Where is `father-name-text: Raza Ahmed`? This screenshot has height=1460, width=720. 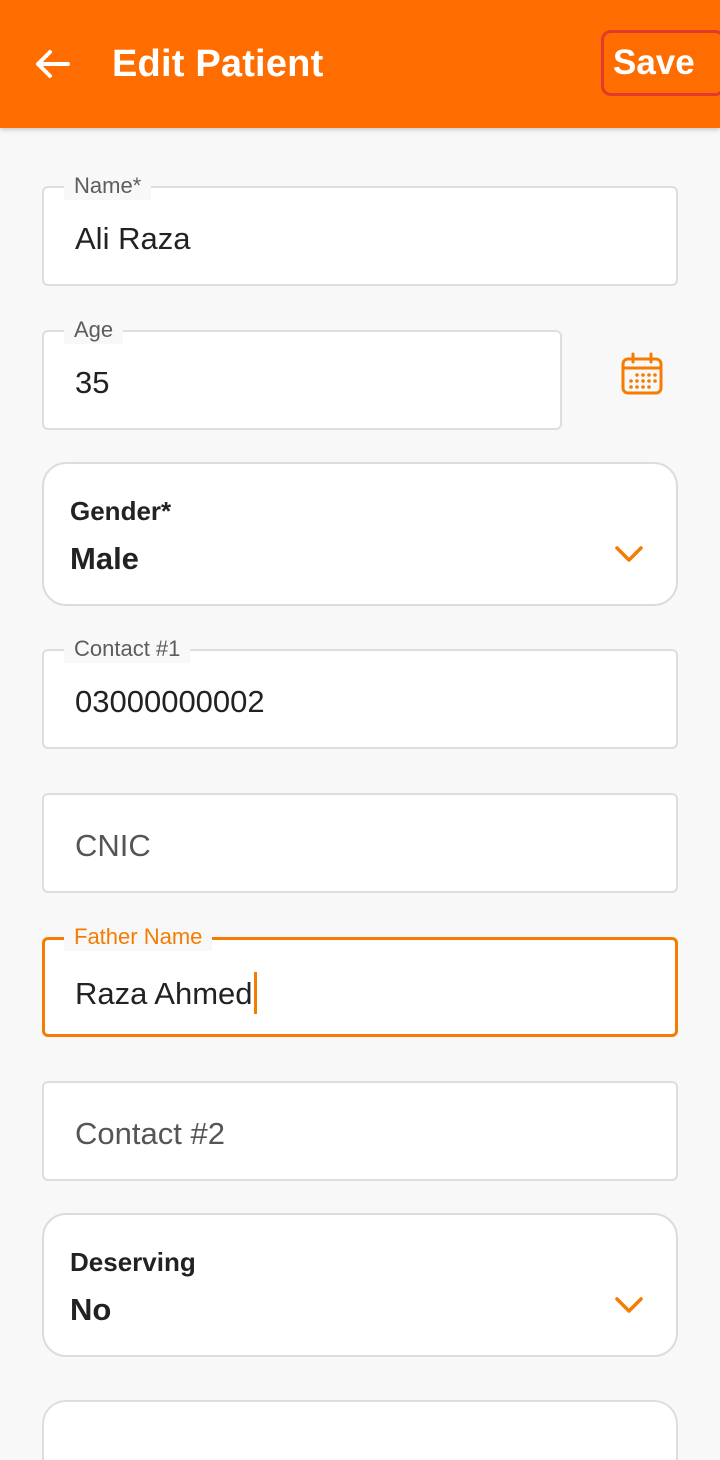
father-name-text: Raza Ahmed is located at coordinates (164, 993).